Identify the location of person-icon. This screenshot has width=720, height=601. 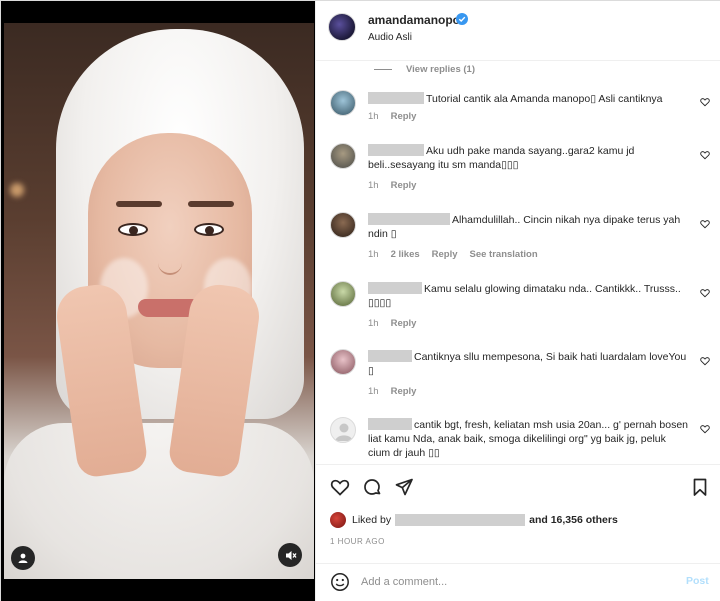
(23, 558).